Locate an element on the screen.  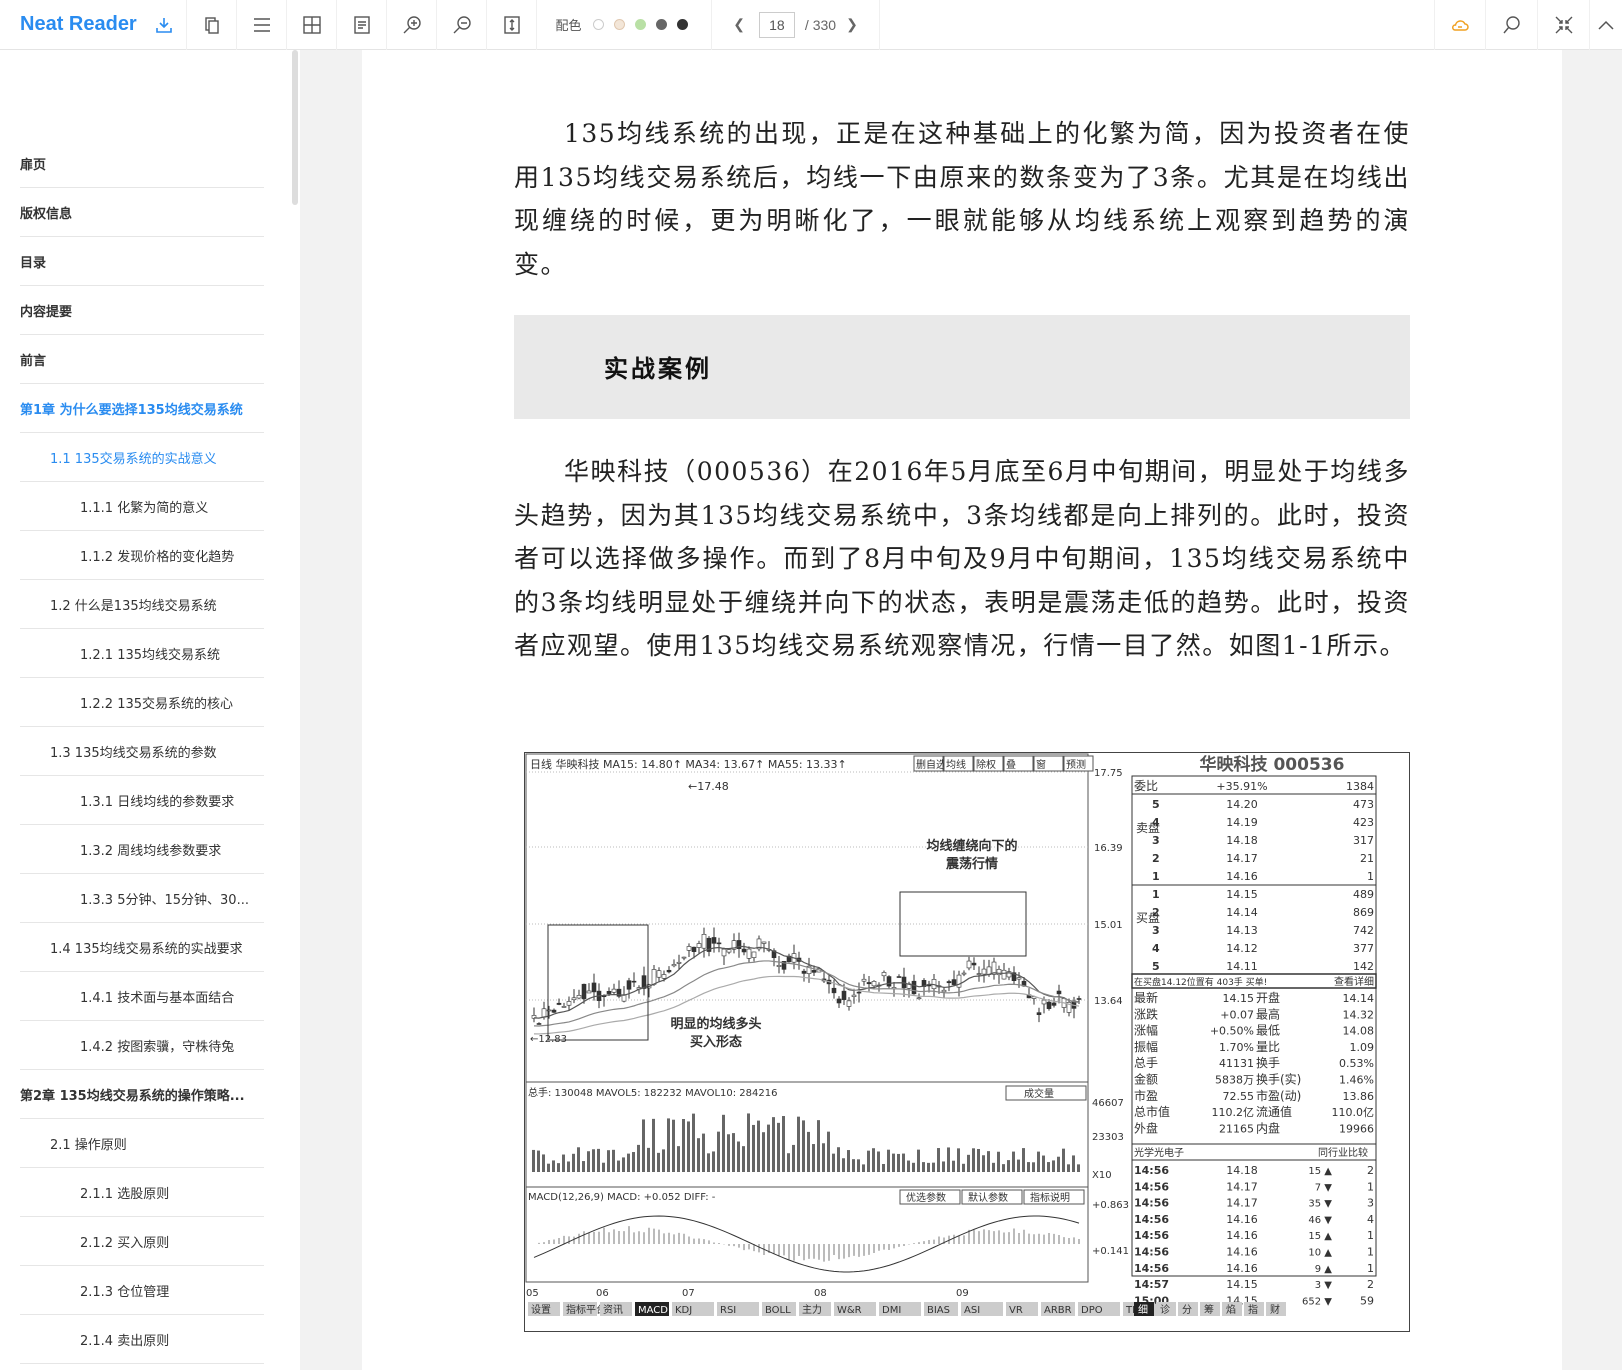
toc-item: 1.1 135交易系统的实战意义 is located at coordinates (142, 457).